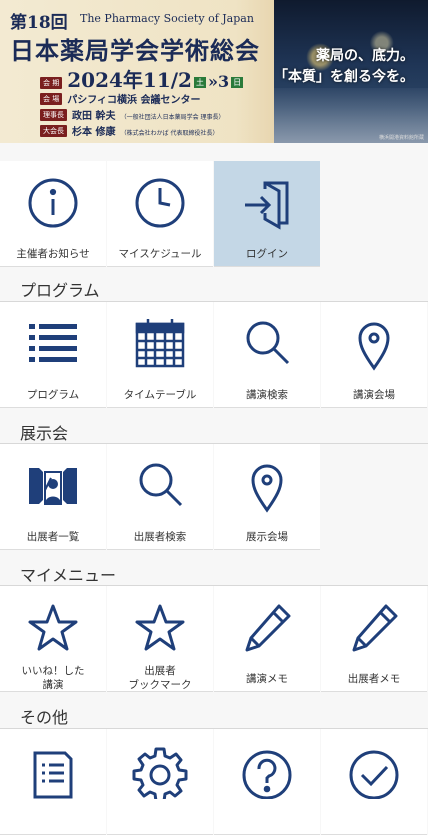  Describe the element at coordinates (374, 771) in the screenshot. I see `check-circle-icon` at that location.